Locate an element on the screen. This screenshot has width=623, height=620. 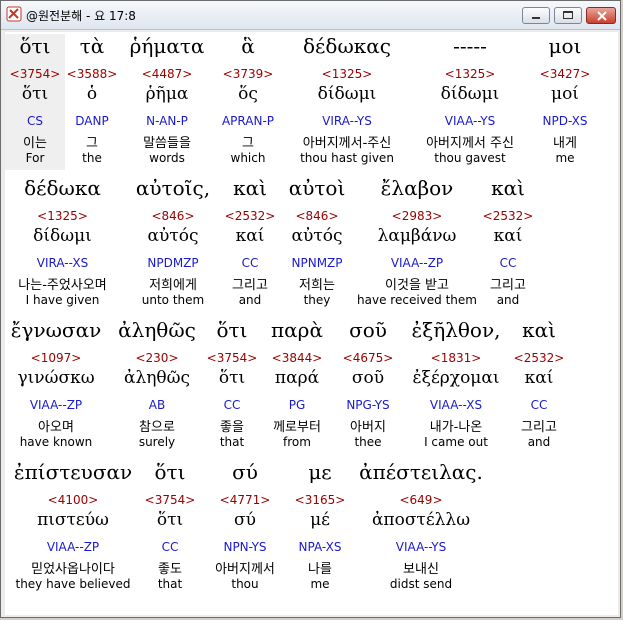
word-cell: σύ <4771> σύ NPN-YS 아버지께서 thou is located at coordinates (245, 530).